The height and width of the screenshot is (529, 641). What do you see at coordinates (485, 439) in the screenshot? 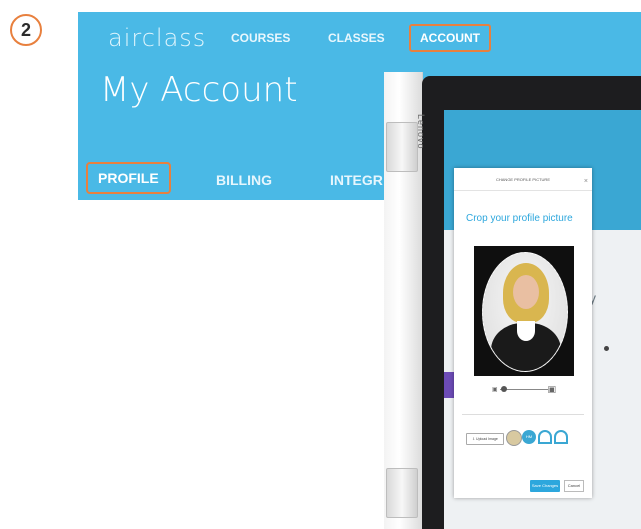
I see `upload-image-button: ⇩ Upload Image` at bounding box center [485, 439].